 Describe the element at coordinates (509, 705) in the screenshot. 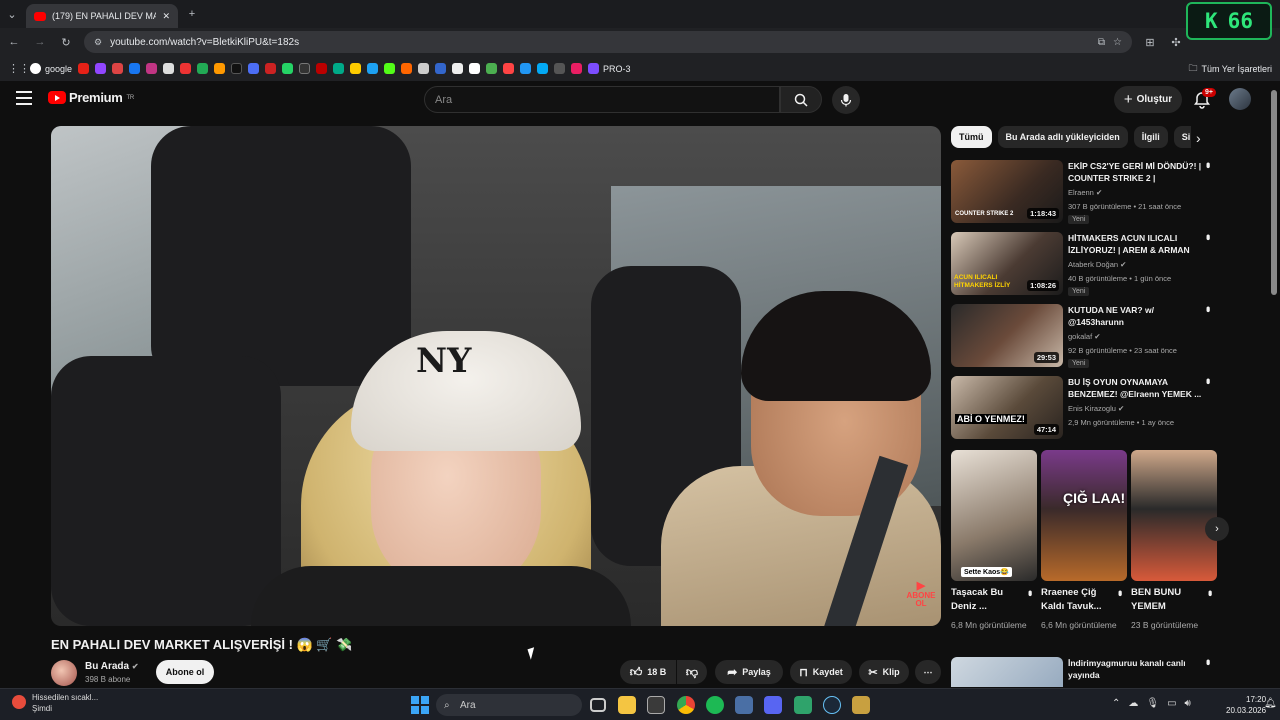

I see `taskbar-search: ⌕ Ara` at that location.